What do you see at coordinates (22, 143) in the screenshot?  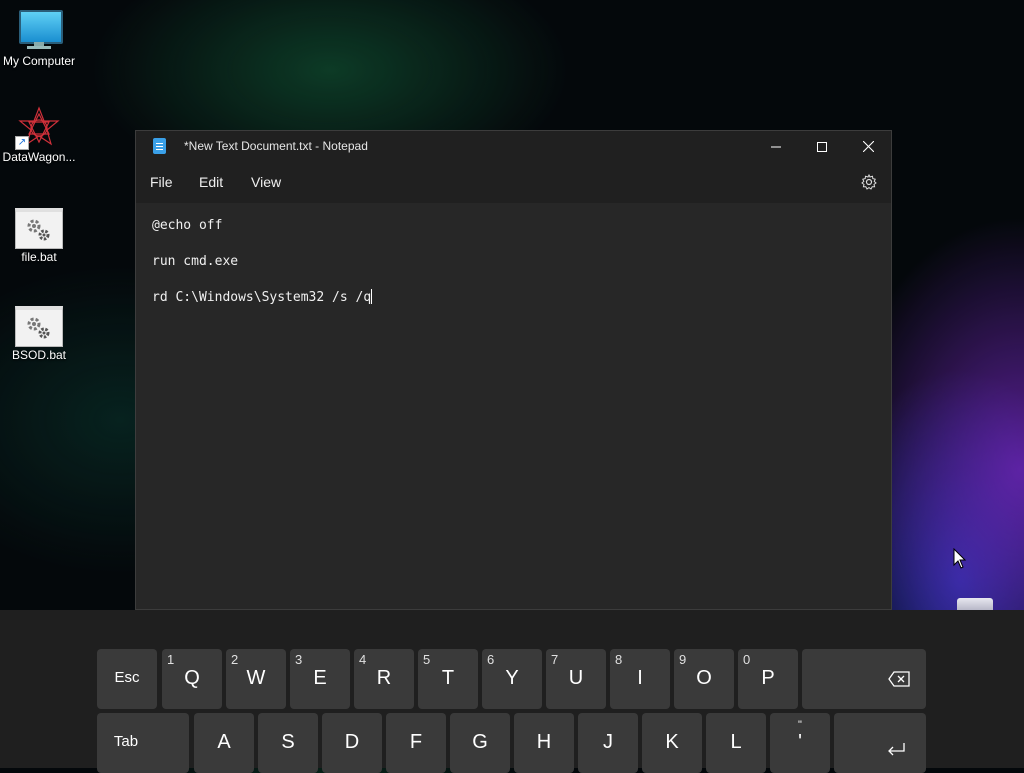 I see `shortcut-arrow-icon: ↗` at bounding box center [22, 143].